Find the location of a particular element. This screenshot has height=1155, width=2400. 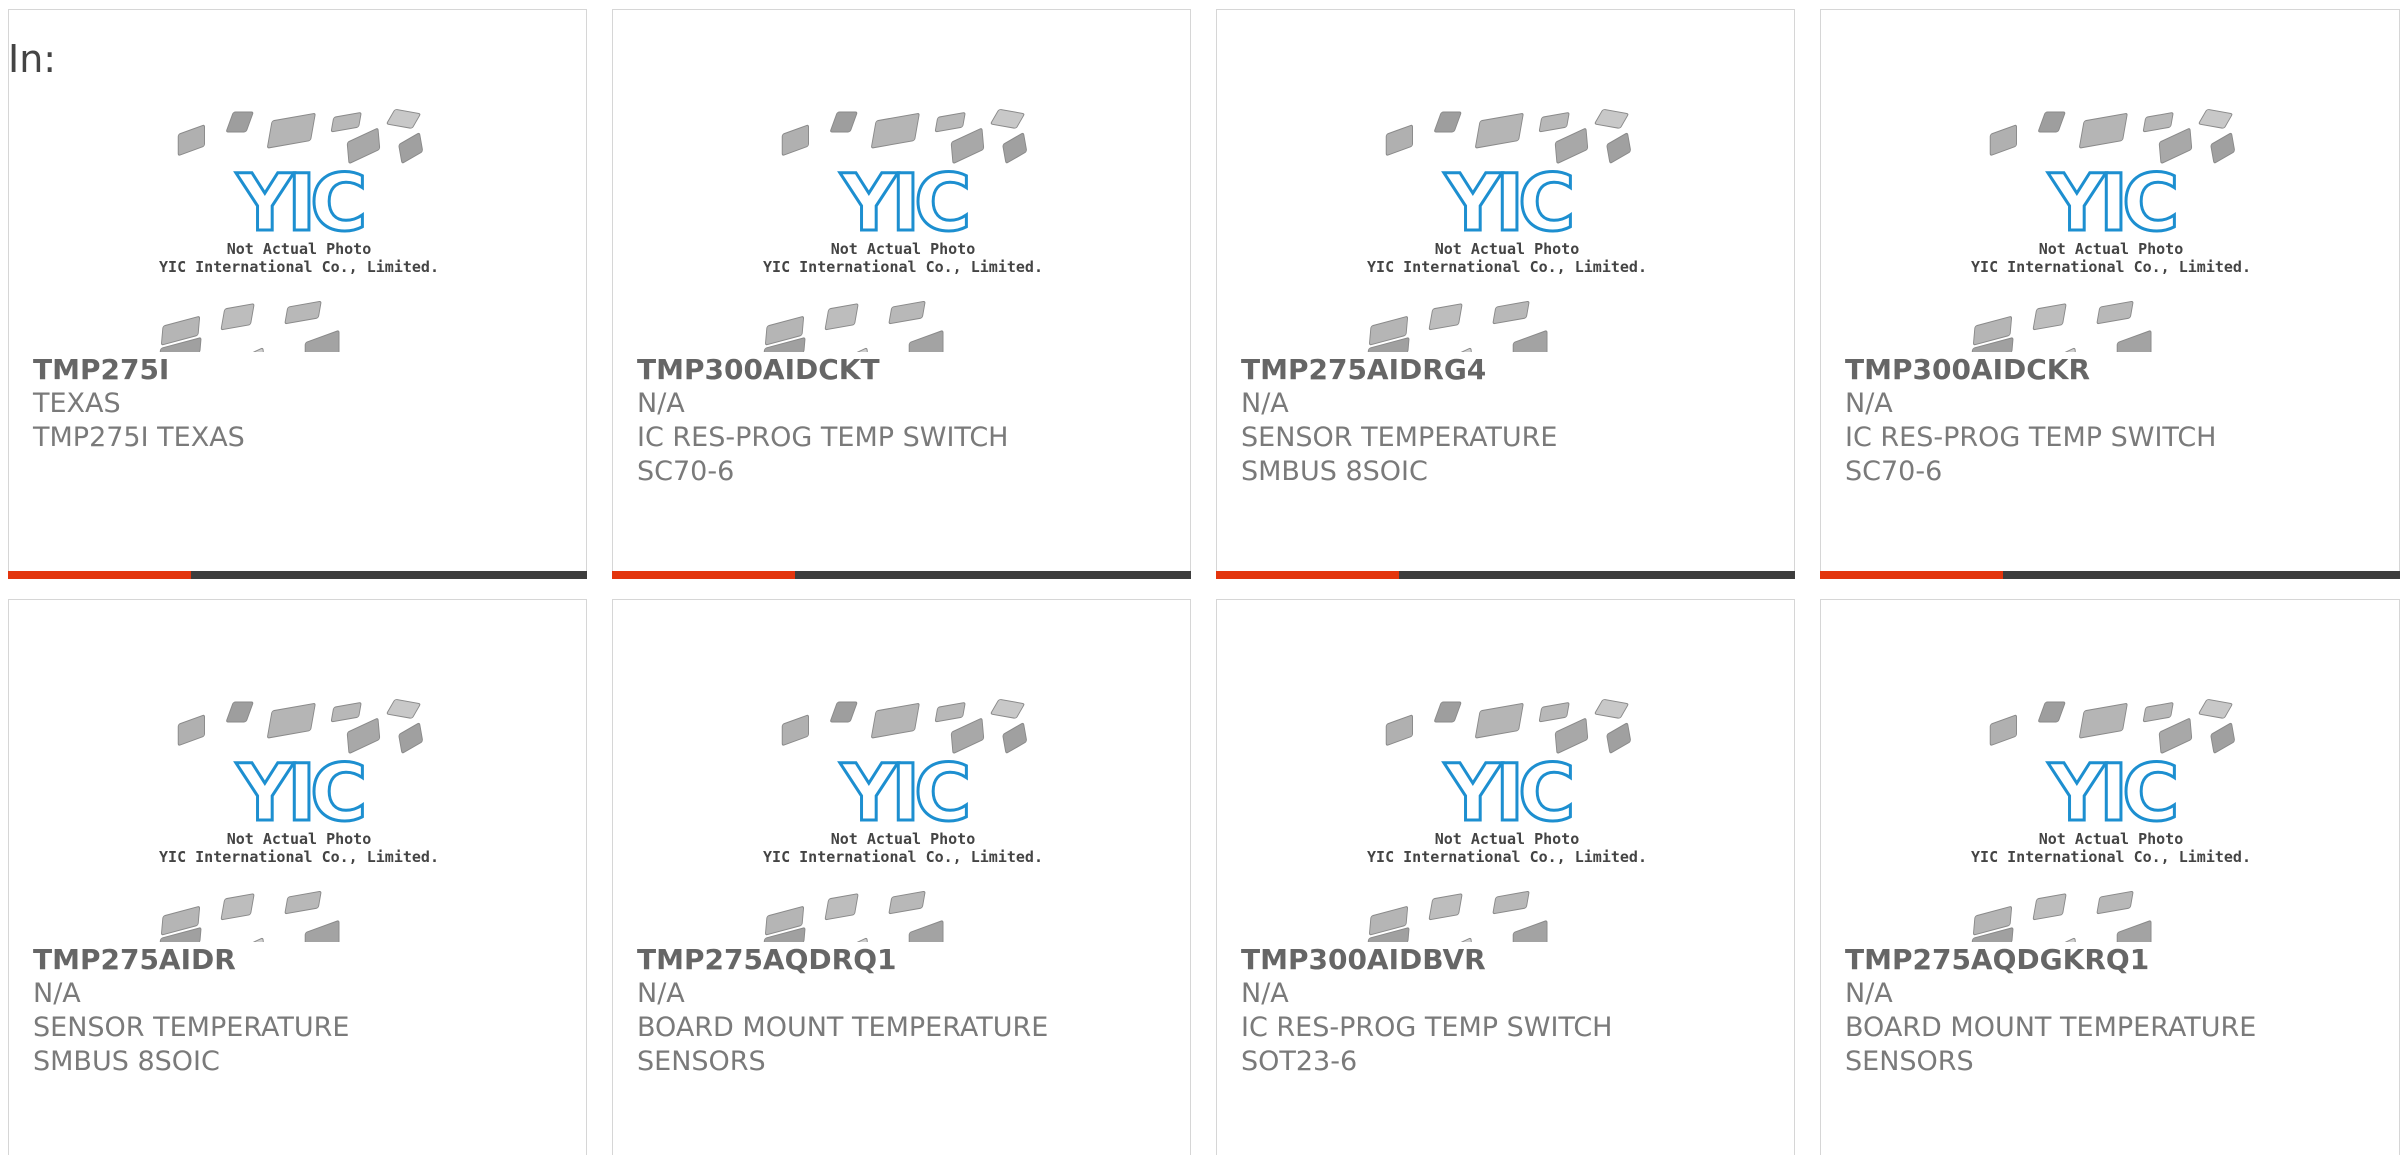

description-text: TMP275I TEXAS is located at coordinates (139, 437).